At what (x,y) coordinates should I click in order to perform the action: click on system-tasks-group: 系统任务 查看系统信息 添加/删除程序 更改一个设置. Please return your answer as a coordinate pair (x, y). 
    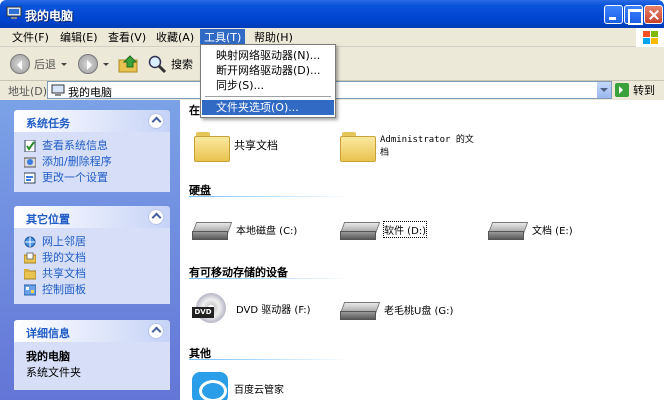
    Looking at the image, I should click on (92, 151).